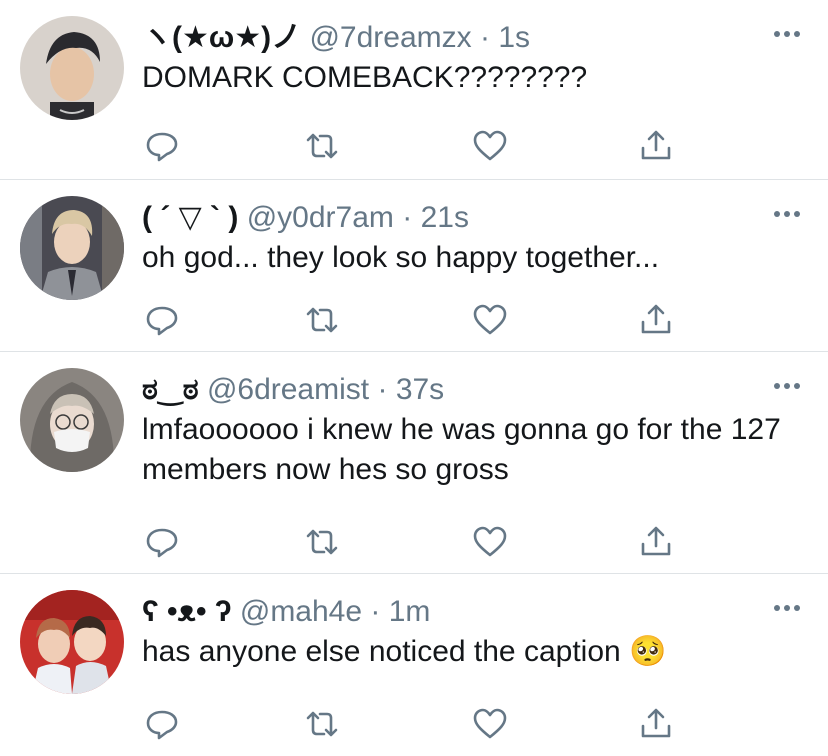  I want to click on tweet-text: has anyone else noticed the caption 🥺, so click(404, 651).